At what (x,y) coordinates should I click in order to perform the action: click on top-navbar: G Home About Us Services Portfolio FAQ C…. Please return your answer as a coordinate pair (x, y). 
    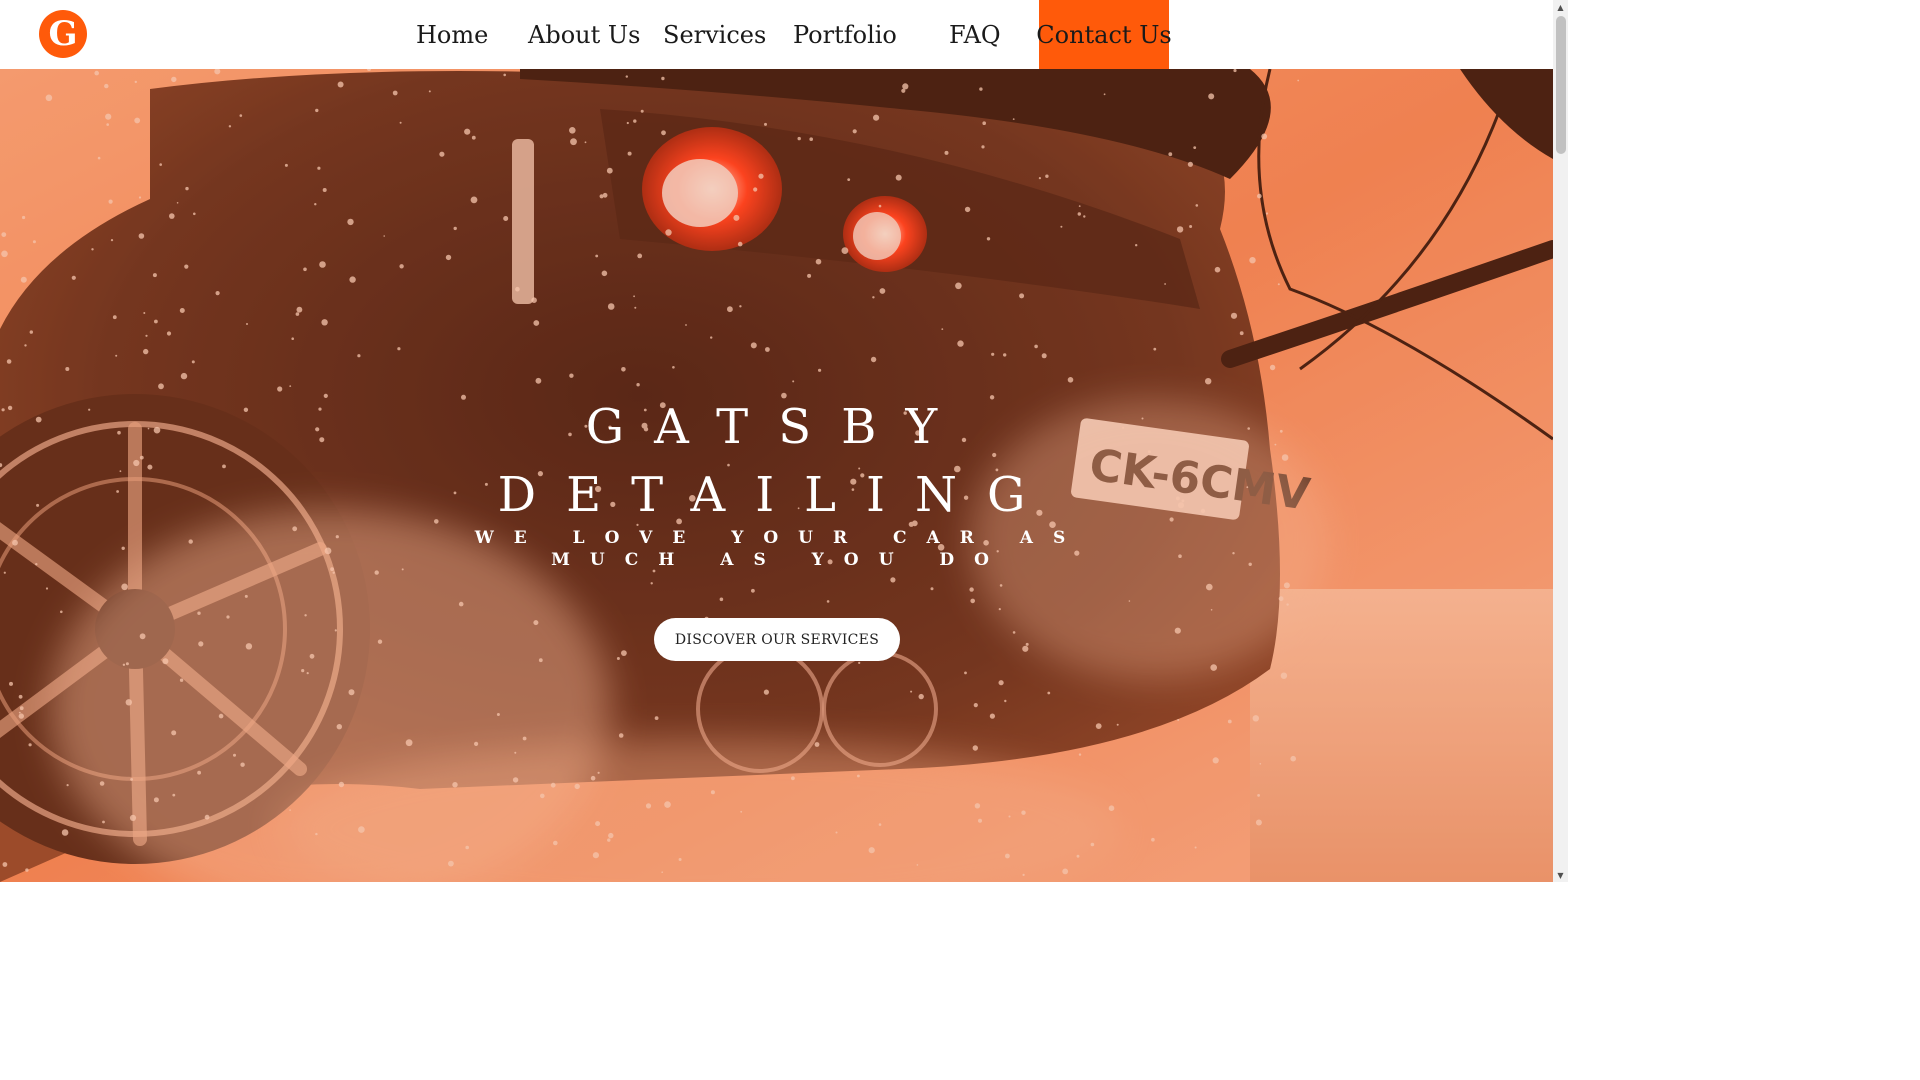
    Looking at the image, I should click on (776, 34).